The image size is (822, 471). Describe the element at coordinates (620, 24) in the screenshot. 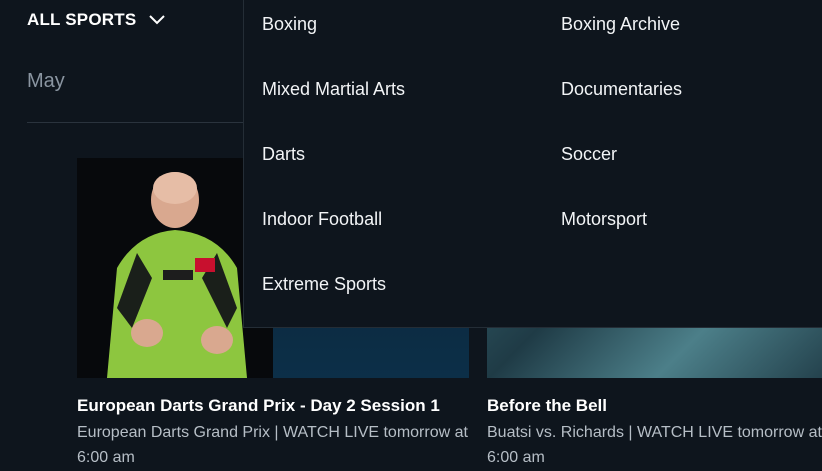

I see `menu-item-boxing-archive: Boxing Archive` at that location.